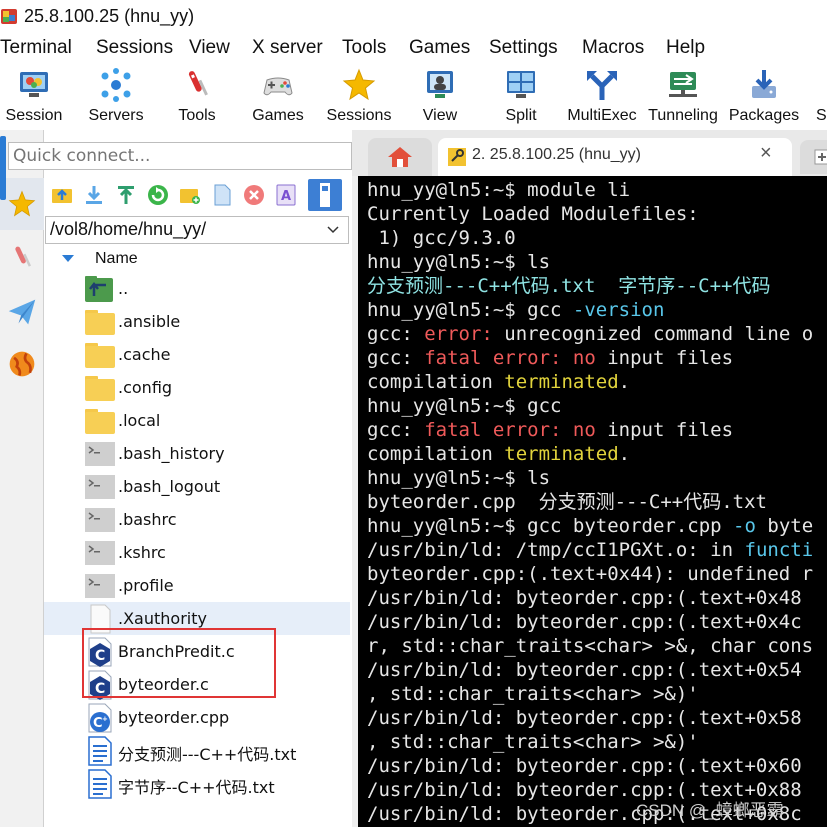 The height and width of the screenshot is (827, 827). I want to click on terminal-text-segment: hnu_yy@ln5:~$ gcc, so click(470, 310).